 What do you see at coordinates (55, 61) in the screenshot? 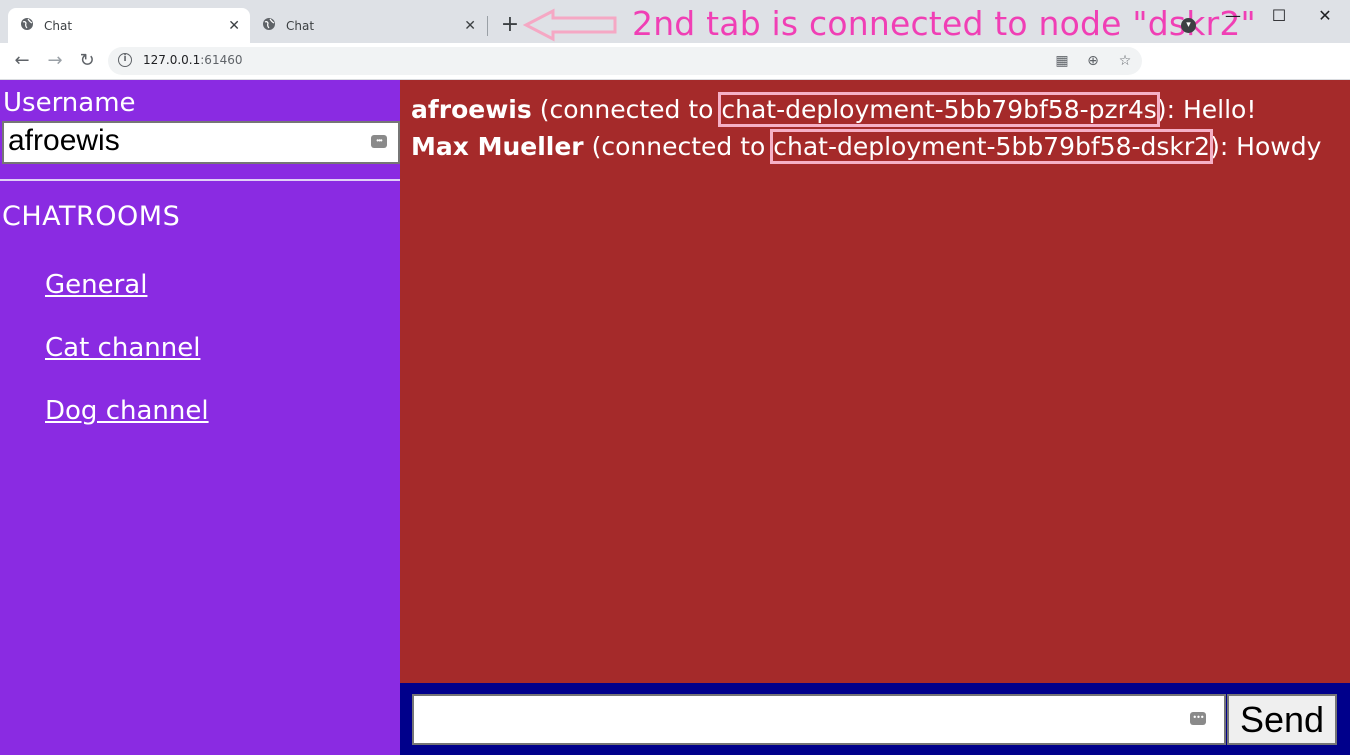
I see `arrow-right-icon: →` at bounding box center [55, 61].